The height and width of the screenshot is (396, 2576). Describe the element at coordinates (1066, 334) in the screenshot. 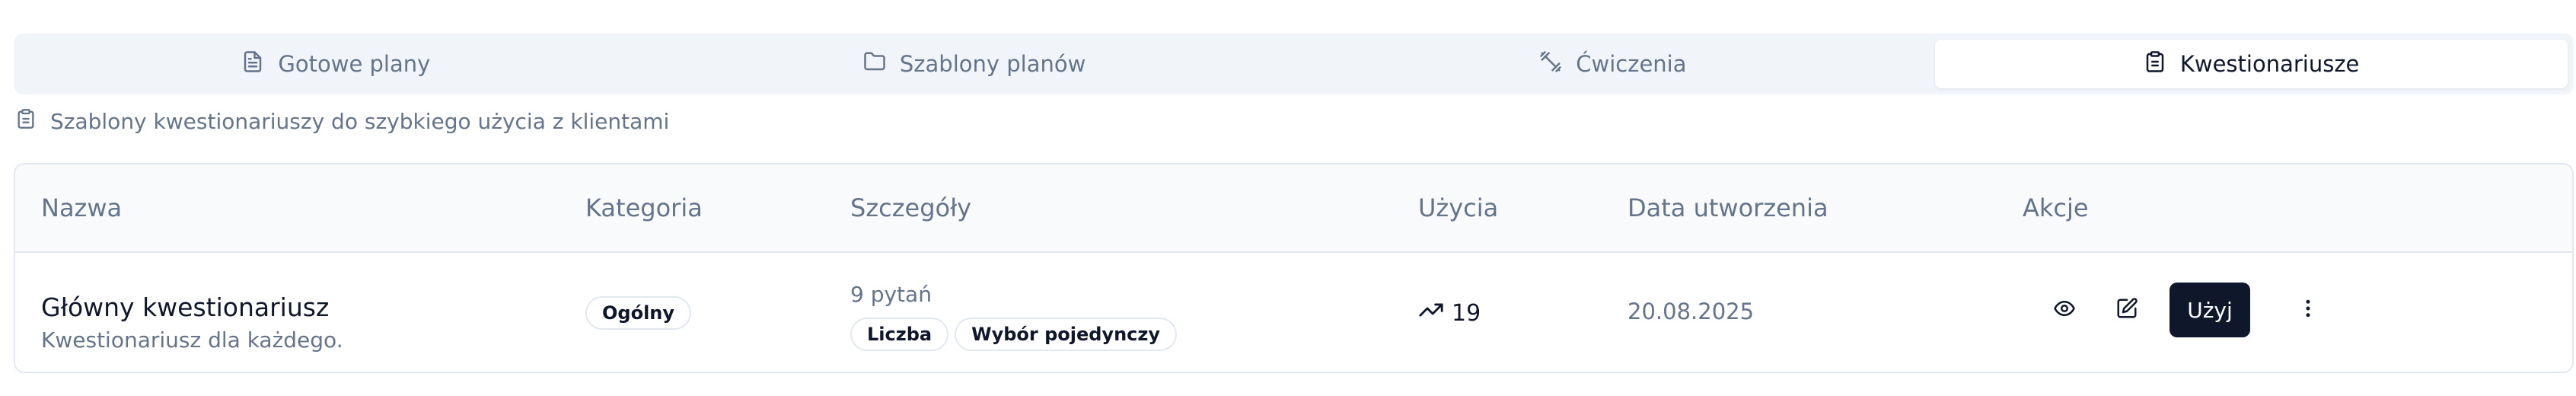

I see `question-type-badge: Wybór pojedynczy` at that location.